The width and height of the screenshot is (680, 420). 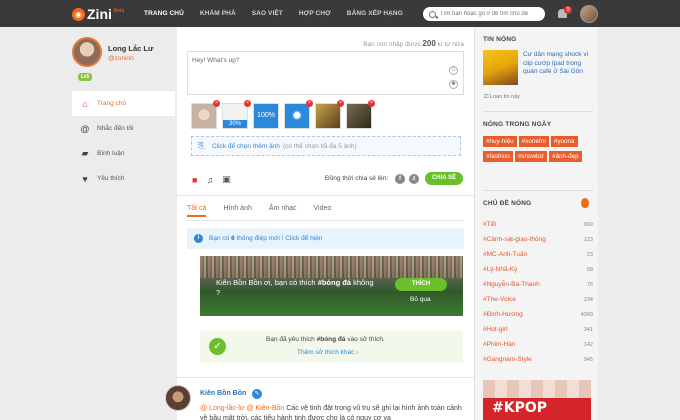 What do you see at coordinates (375, 13) in the screenshot?
I see `nav-rankings: BẢNG XẾP HẠNG` at bounding box center [375, 13].